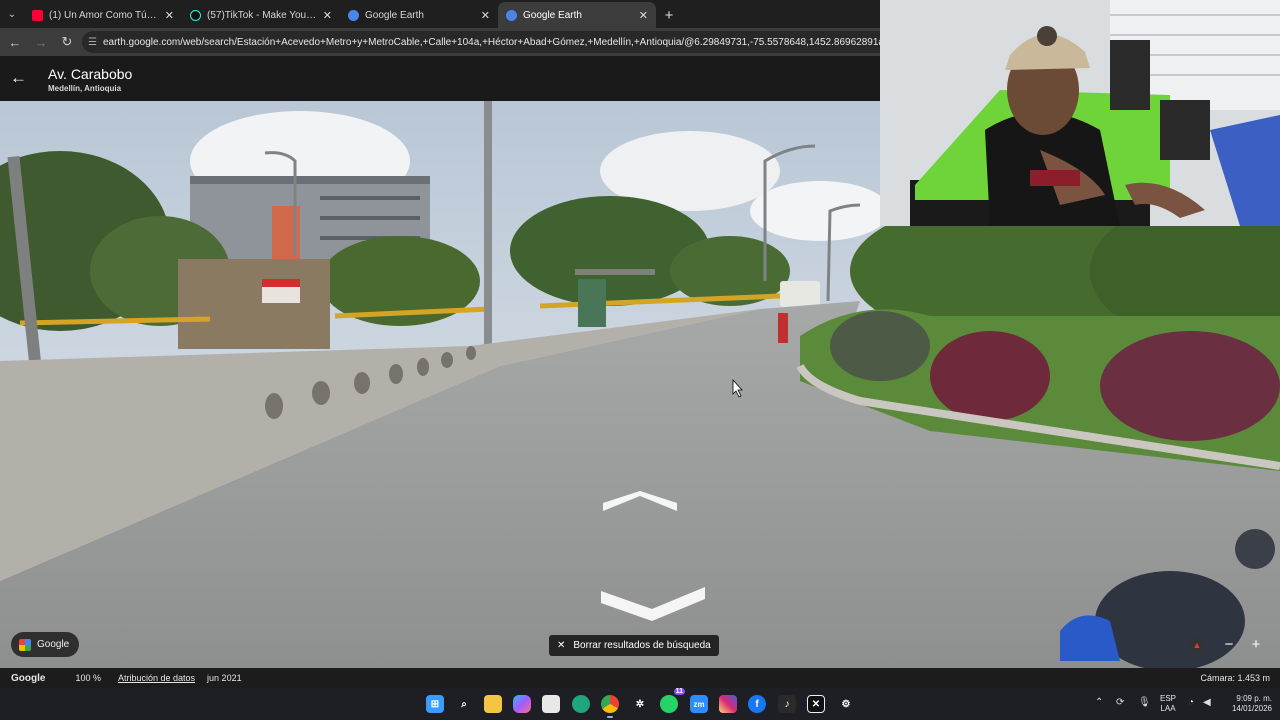 Image resolution: width=1280 pixels, height=720 pixels. I want to click on windows-start-icon: ⊞, so click(435, 704).